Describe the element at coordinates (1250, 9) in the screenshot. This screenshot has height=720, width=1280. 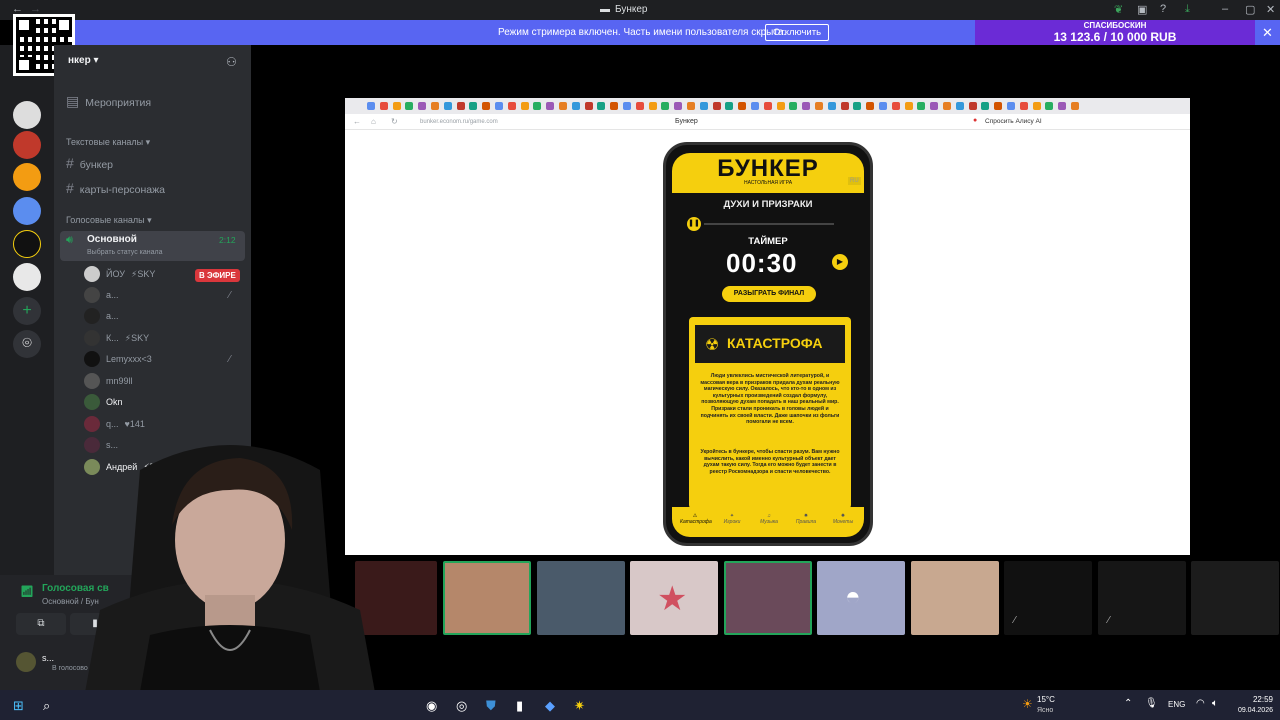
I see `maximize-icon: ▢` at that location.